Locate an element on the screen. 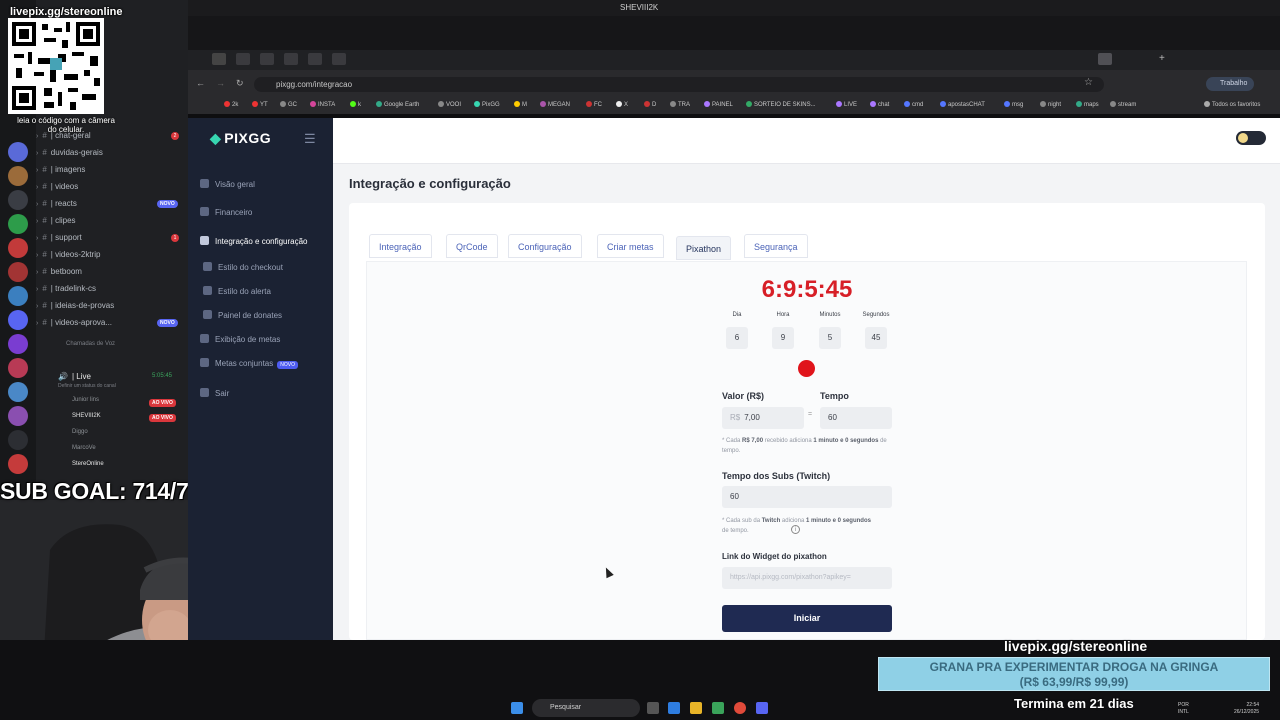 This screenshot has height=720, width=1280. channel-item: › # | clipes is located at coordinates (56, 224).